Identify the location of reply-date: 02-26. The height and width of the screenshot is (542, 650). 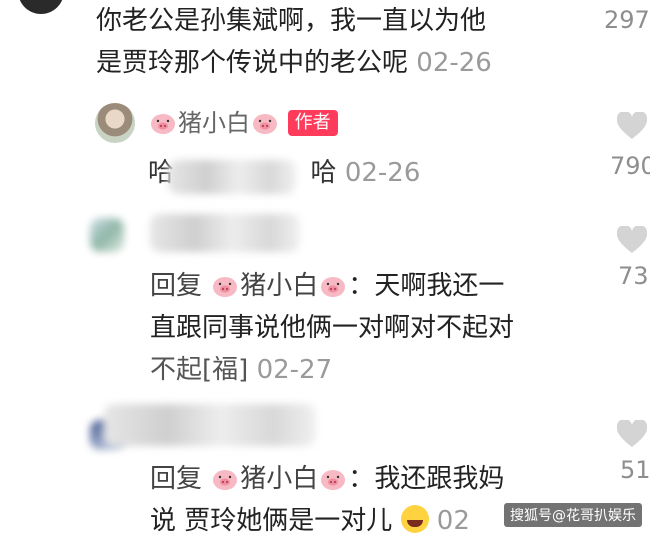
(382, 173).